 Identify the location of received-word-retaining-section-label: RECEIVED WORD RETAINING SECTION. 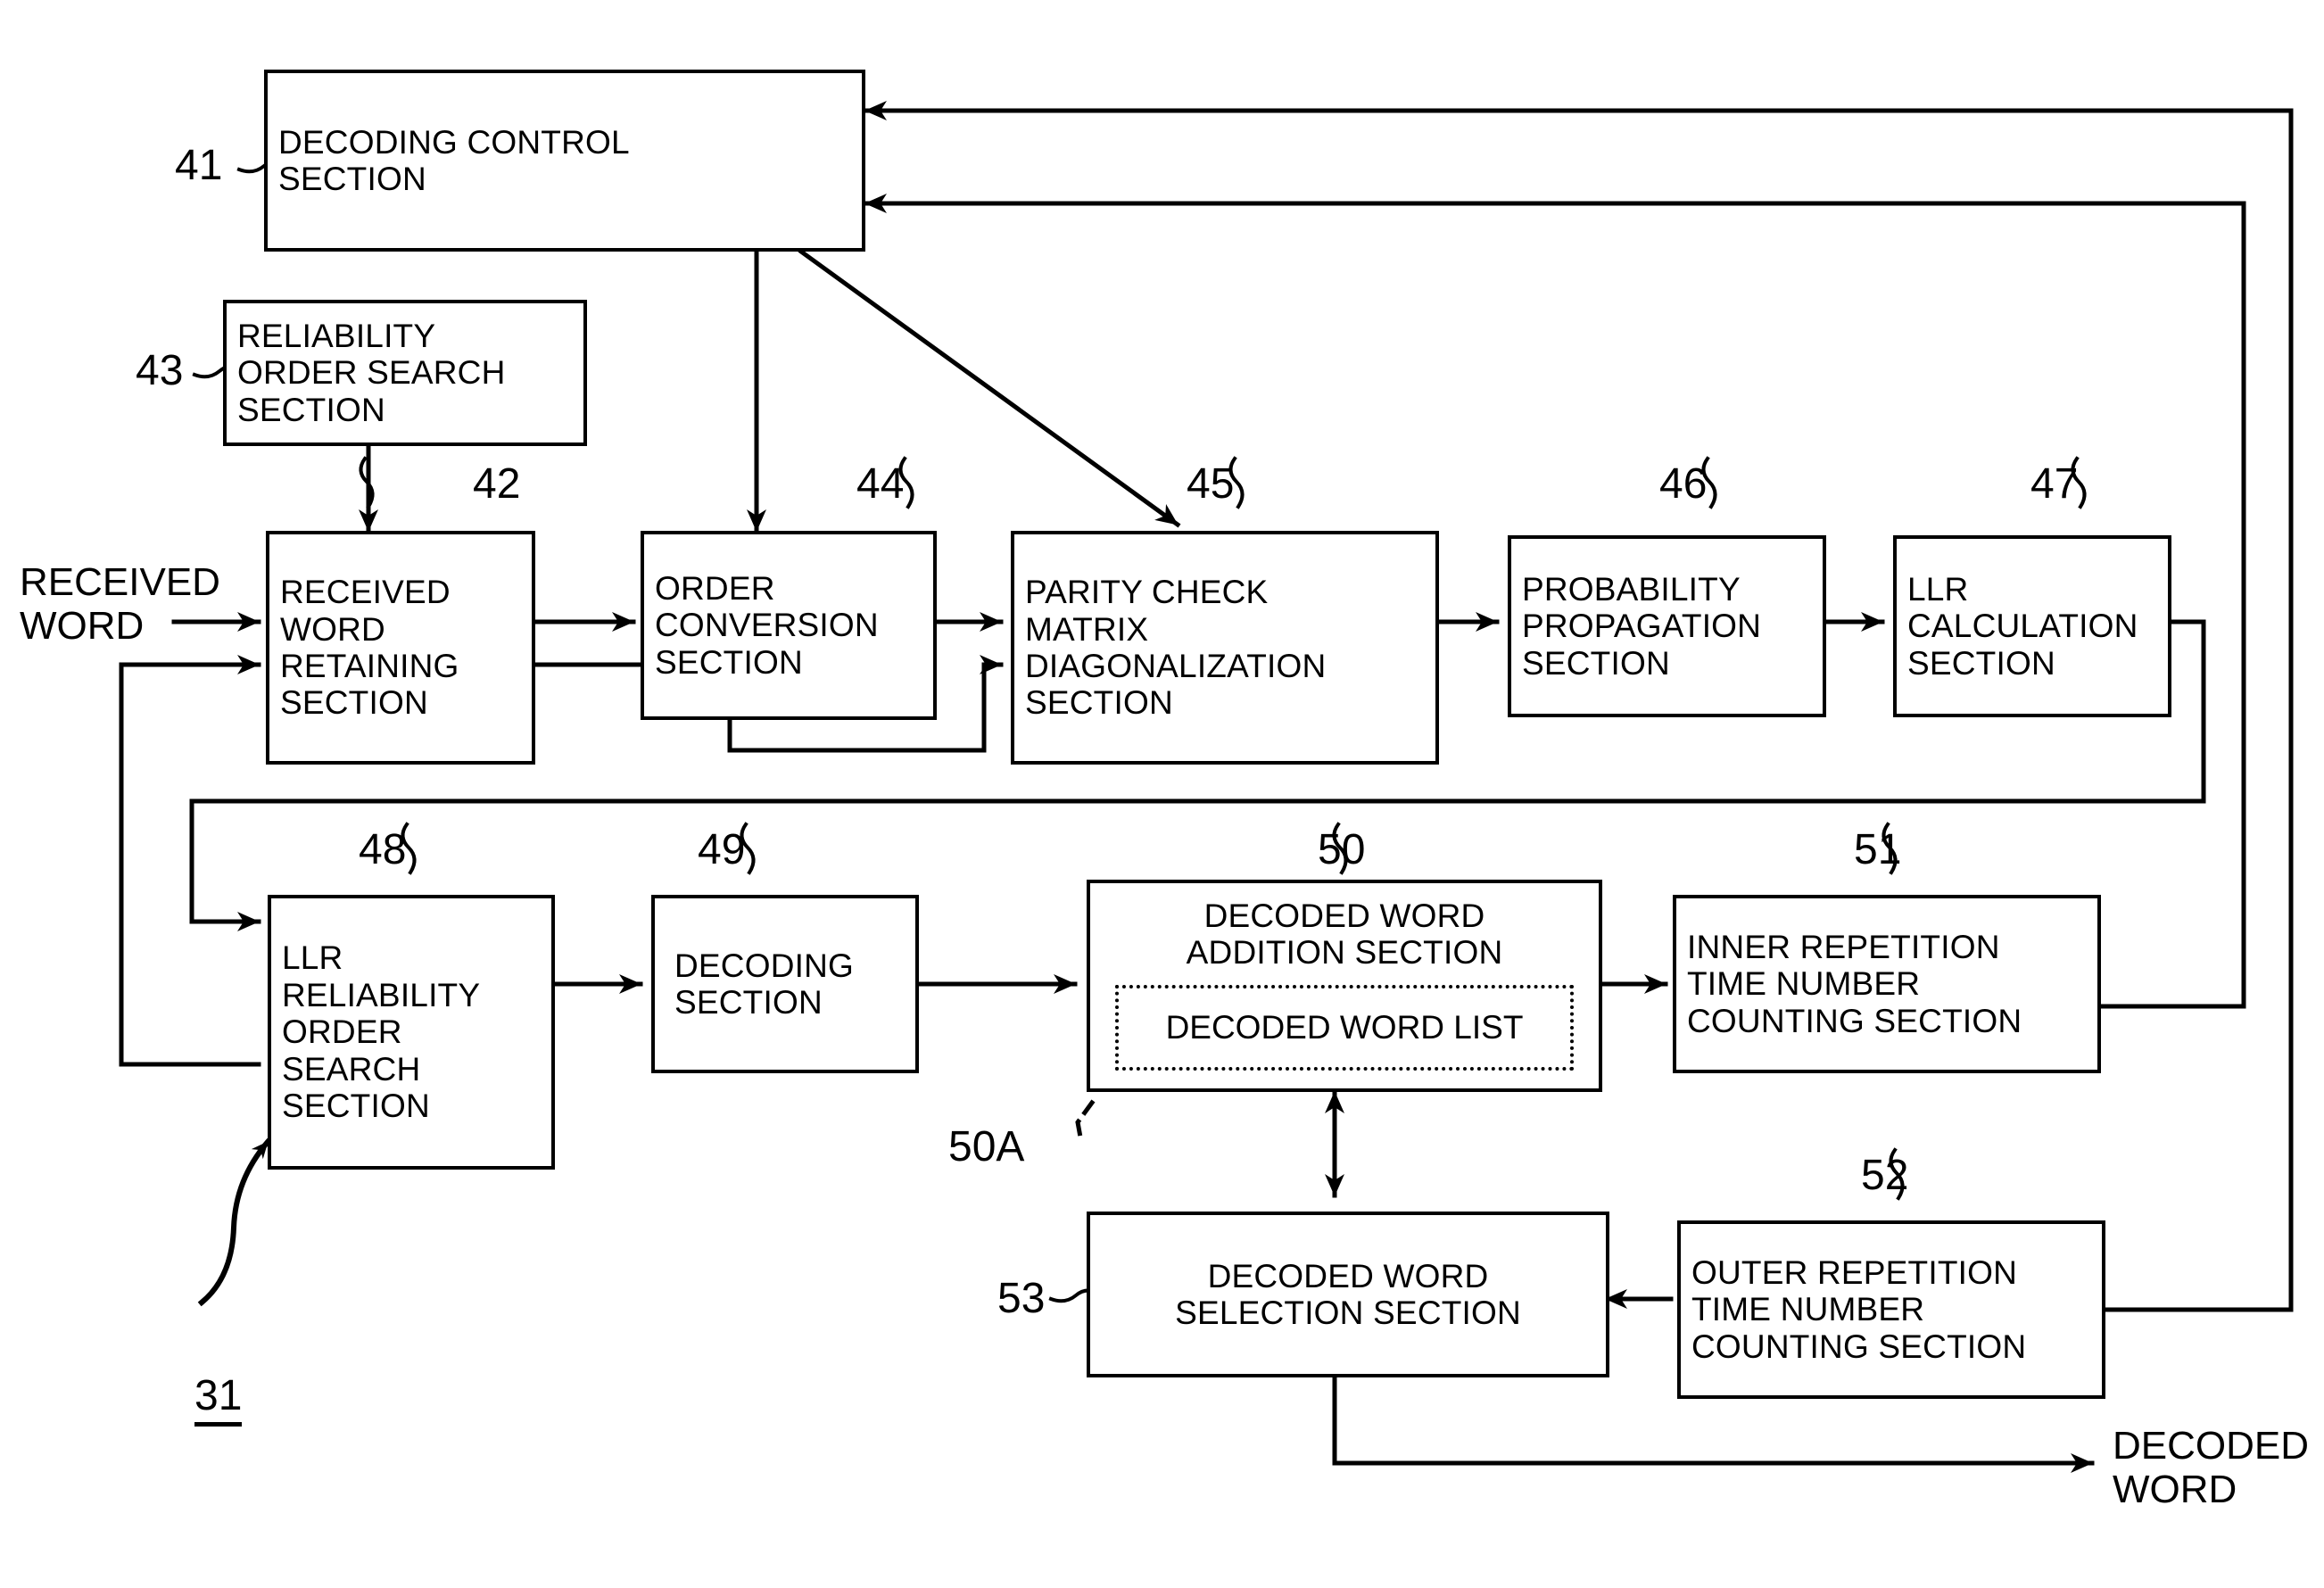
(370, 648).